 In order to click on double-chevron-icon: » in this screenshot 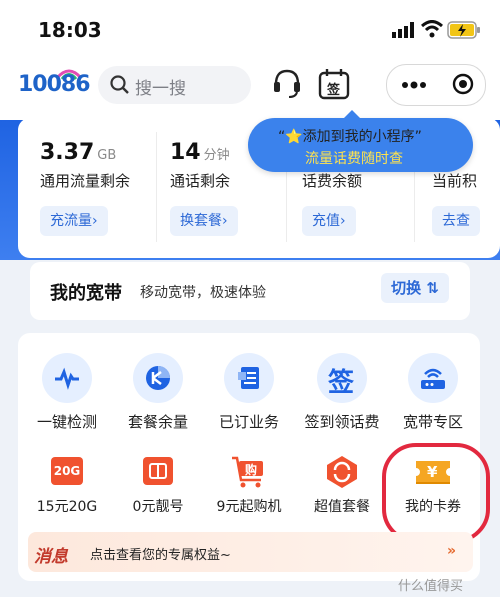, I will do `click(452, 551)`.